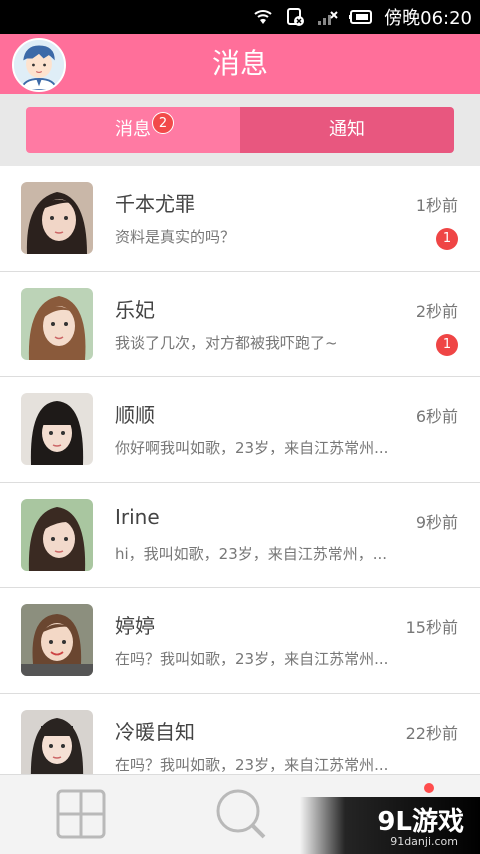  Describe the element at coordinates (428, 18) in the screenshot. I see `status-time: 傍晚06:20` at that location.